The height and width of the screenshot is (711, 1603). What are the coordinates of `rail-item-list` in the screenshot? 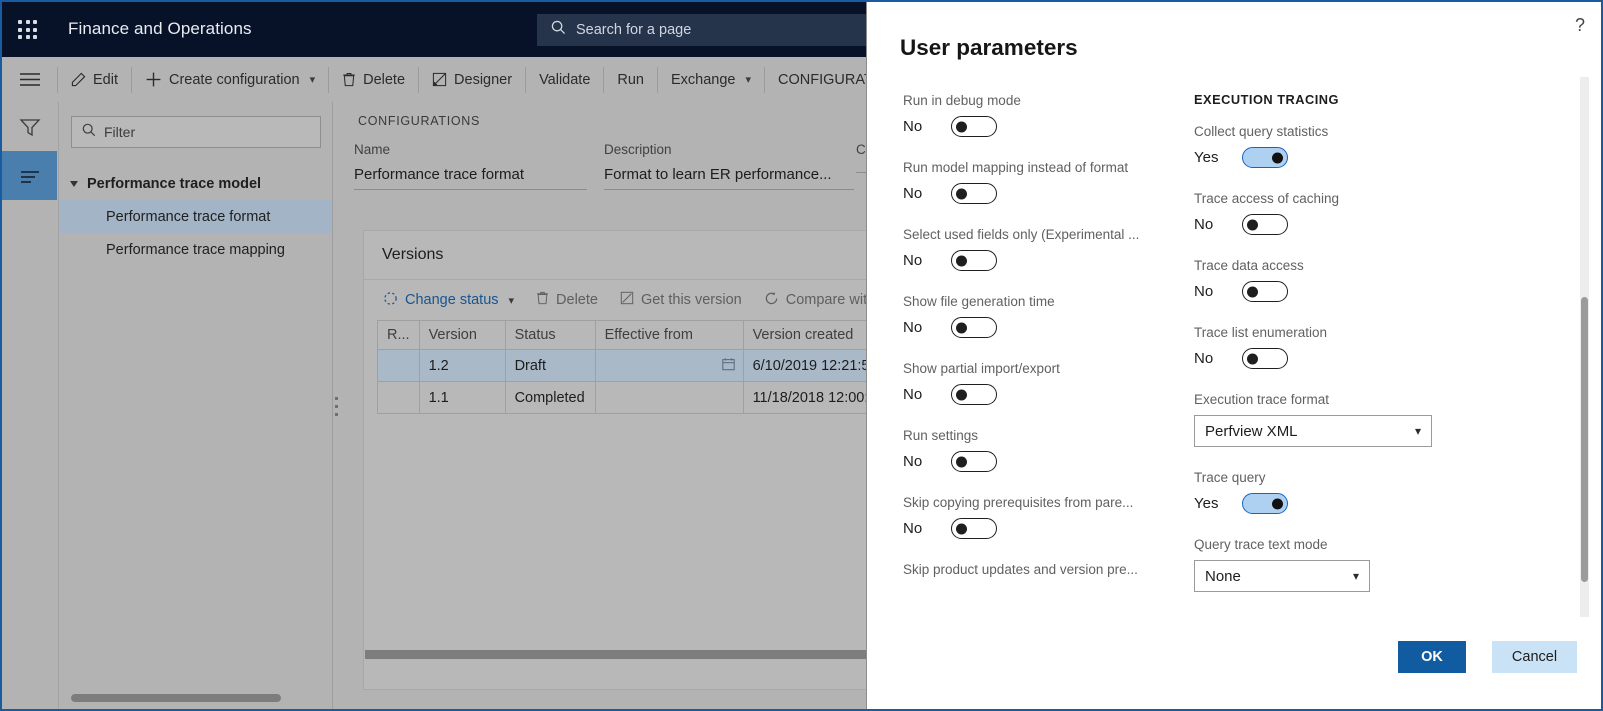 It's located at (29, 175).